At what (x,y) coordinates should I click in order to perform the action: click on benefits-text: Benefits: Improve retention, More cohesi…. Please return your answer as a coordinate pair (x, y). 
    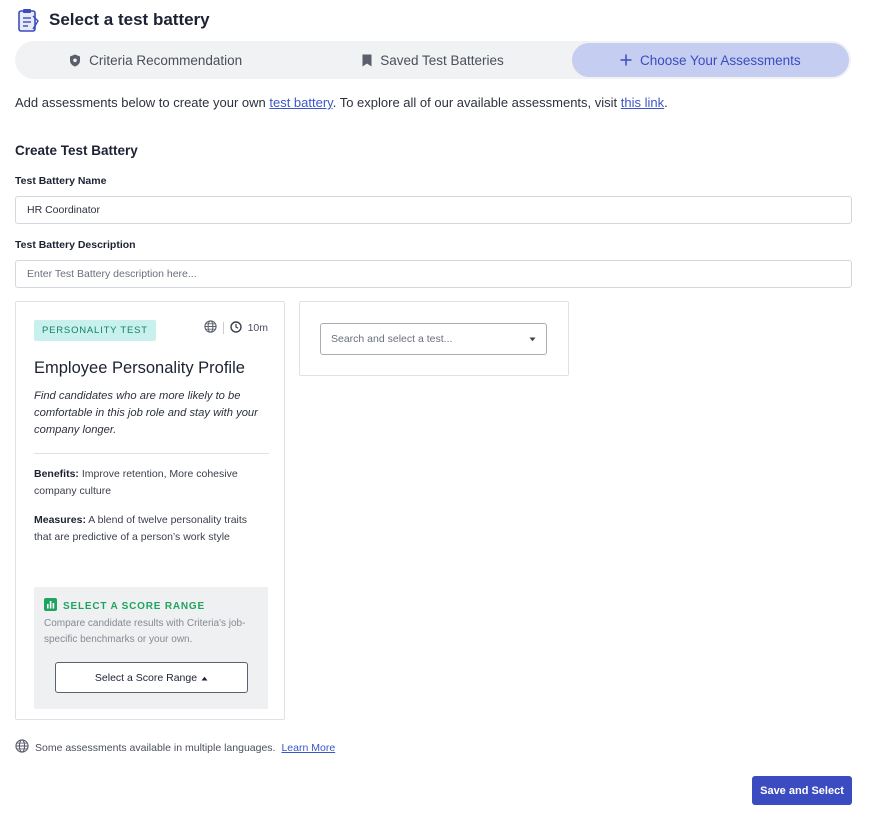
    Looking at the image, I should click on (136, 482).